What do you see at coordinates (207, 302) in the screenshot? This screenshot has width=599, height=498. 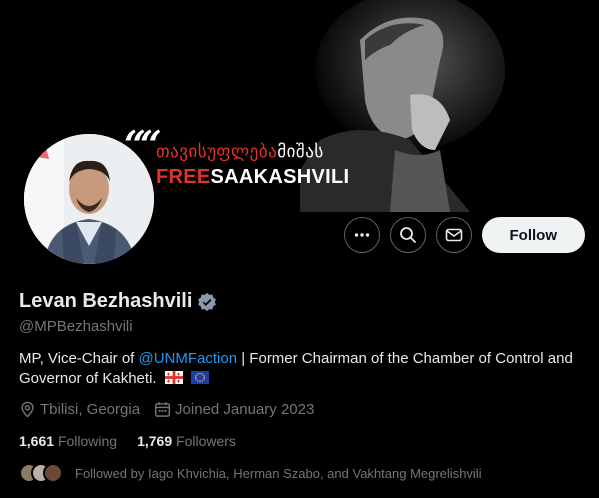 I see `verified-badge-icon` at bounding box center [207, 302].